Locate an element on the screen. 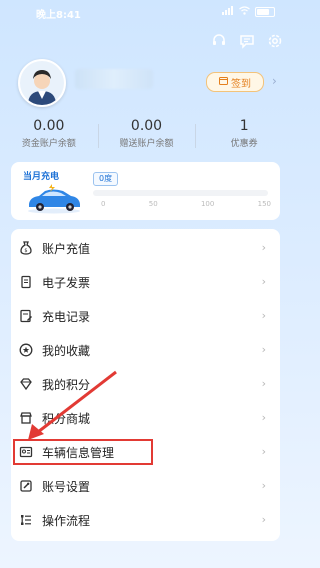  highlight-box is located at coordinates (83, 452).